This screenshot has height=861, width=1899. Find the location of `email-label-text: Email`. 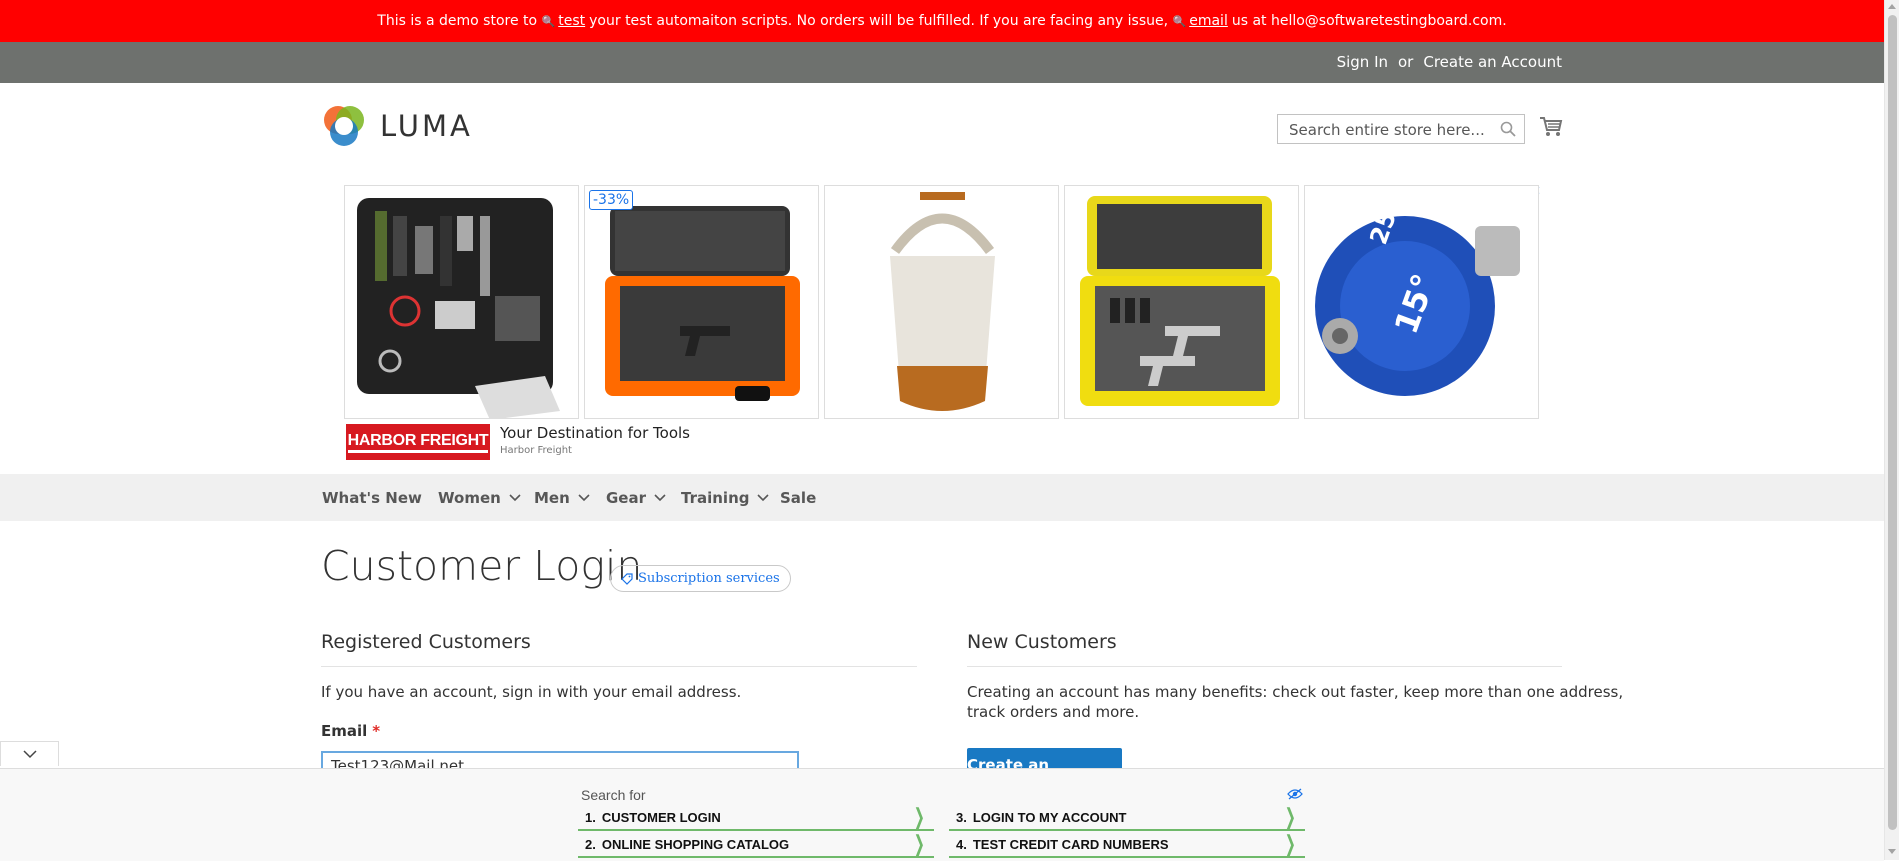

email-label-text: Email is located at coordinates (344, 731).